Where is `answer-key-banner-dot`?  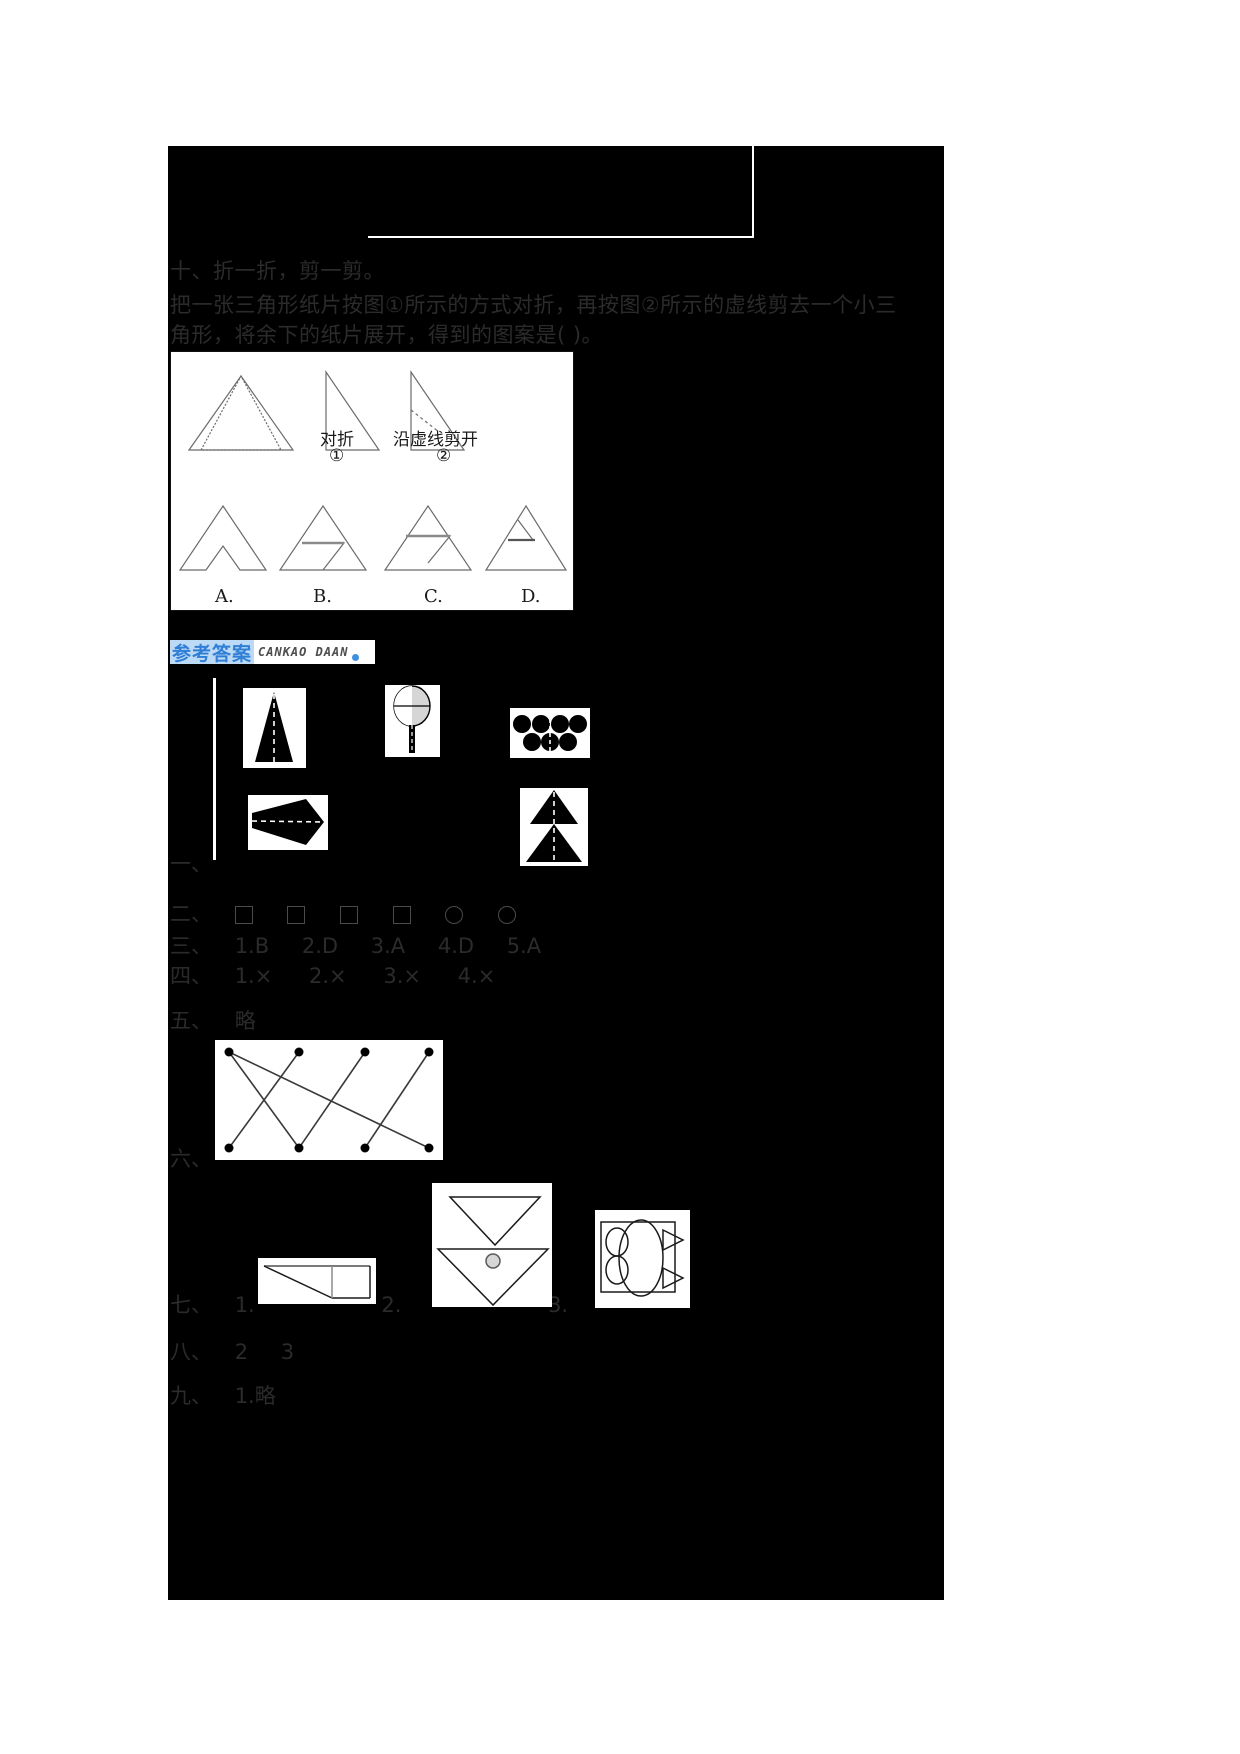 answer-key-banner-dot is located at coordinates (355, 657).